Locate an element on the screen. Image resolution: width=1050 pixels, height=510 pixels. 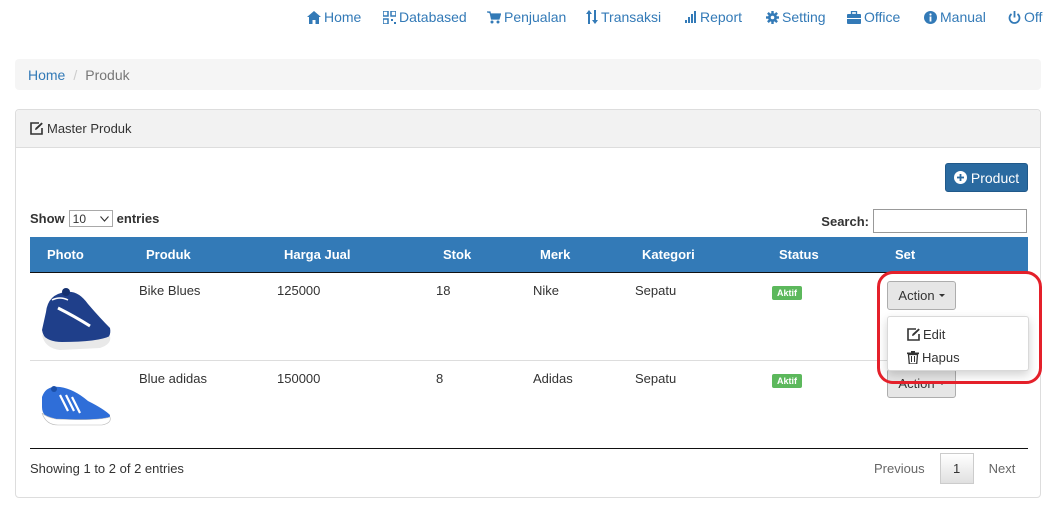
action-dropdown-menu: Edit Hapus is located at coordinates (958, 343).